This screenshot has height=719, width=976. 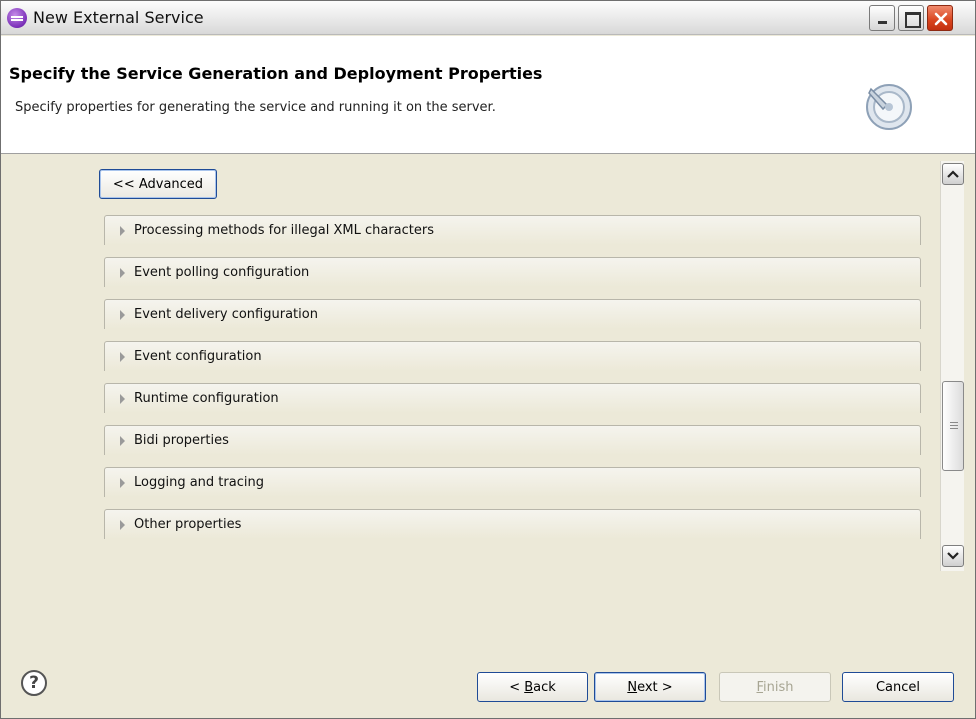 What do you see at coordinates (199, 482) in the screenshot?
I see `section-label: Logging and tracing` at bounding box center [199, 482].